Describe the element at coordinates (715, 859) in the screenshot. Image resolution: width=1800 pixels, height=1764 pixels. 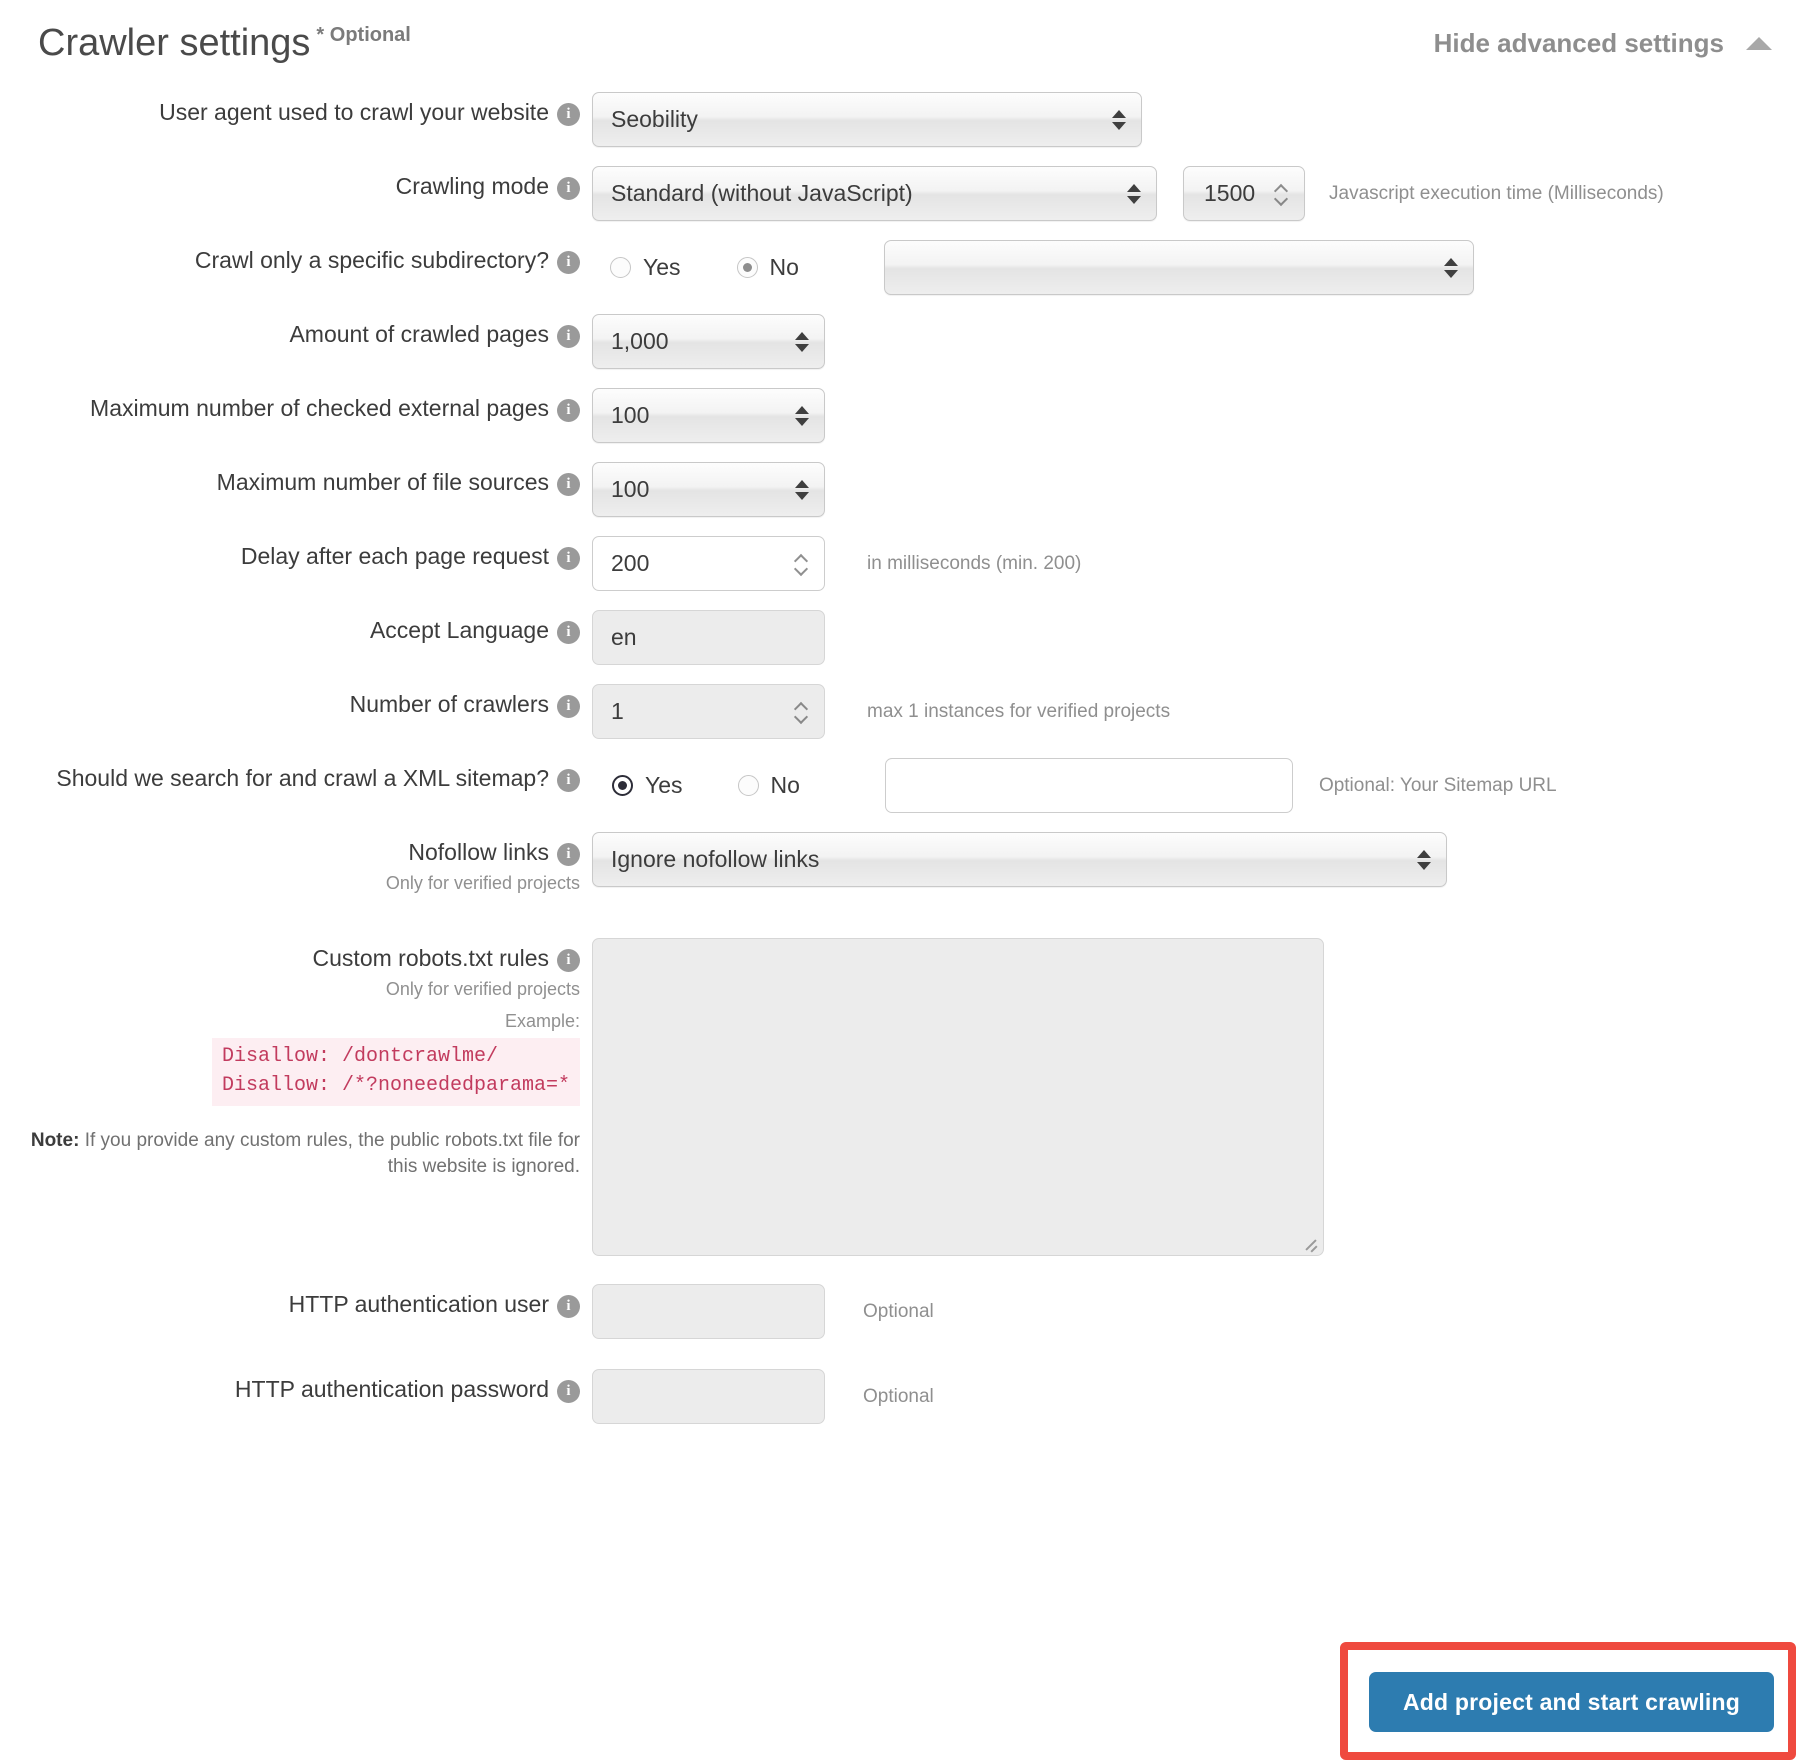
I see `nofollow-links-value: Ignore nofollow links` at that location.